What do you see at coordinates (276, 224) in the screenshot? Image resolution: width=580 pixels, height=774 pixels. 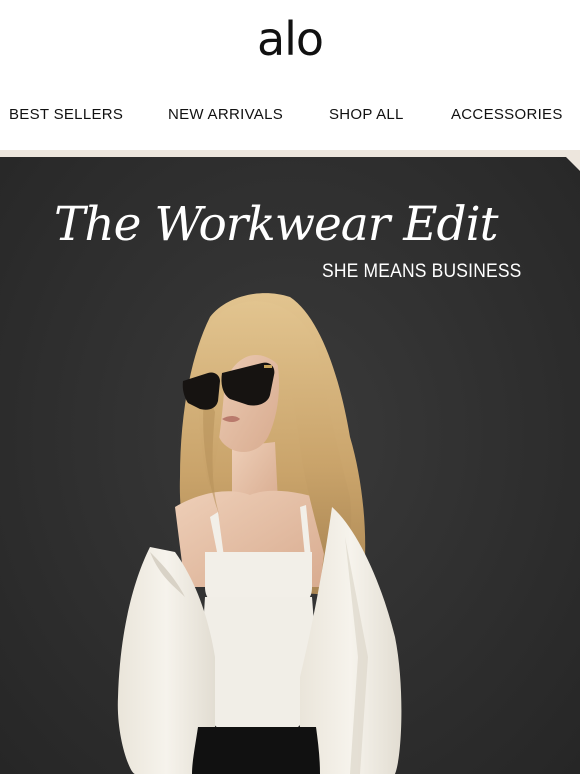 I see `hero-title: The Workwear Edit` at bounding box center [276, 224].